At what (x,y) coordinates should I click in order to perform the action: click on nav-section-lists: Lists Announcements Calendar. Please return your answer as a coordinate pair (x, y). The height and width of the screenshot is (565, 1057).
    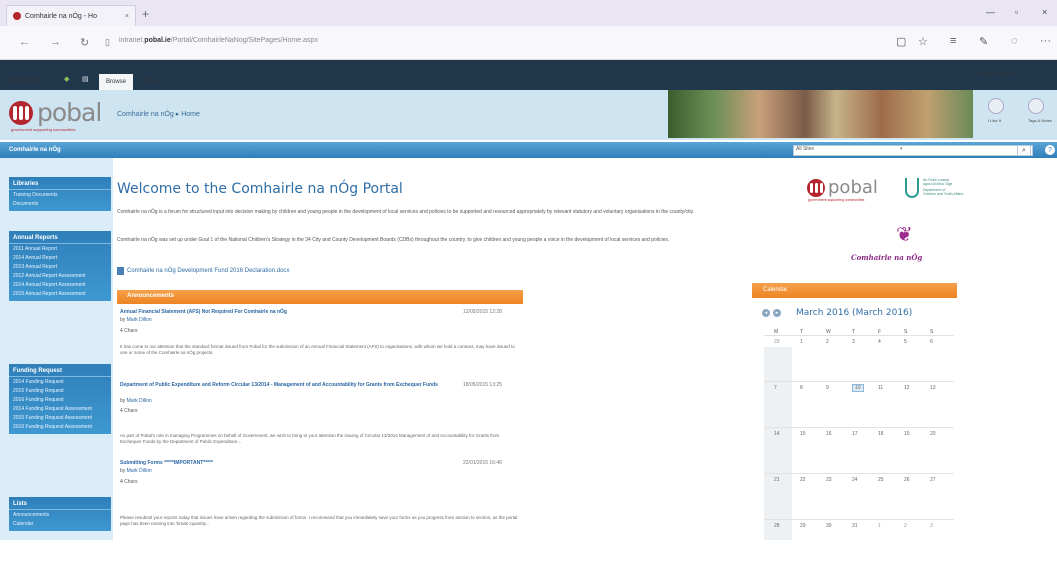
    Looking at the image, I should click on (60, 514).